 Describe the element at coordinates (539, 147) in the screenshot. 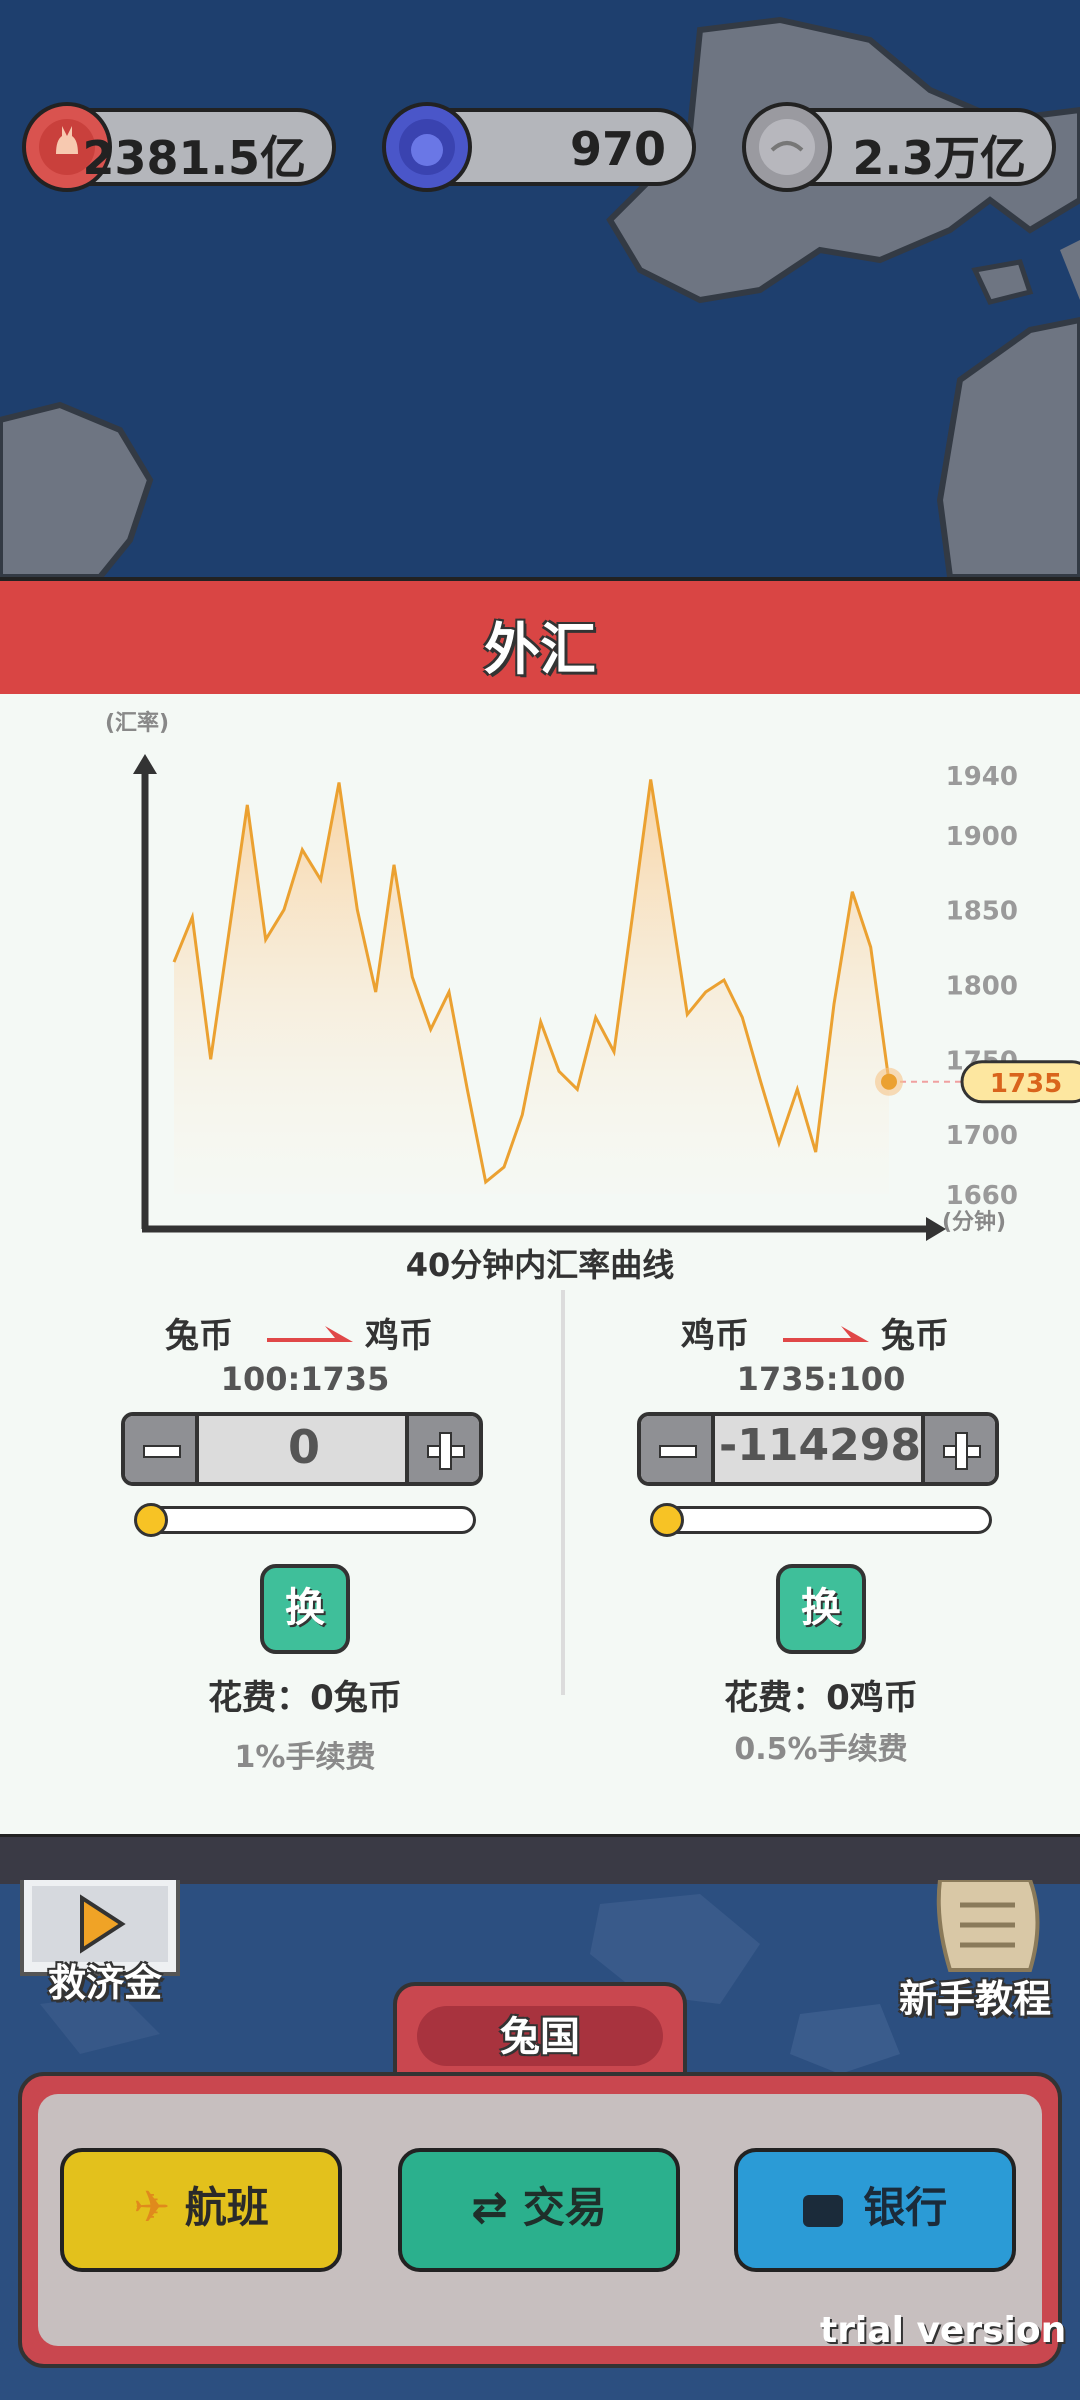

I see `blue-coin-balance: 970` at that location.